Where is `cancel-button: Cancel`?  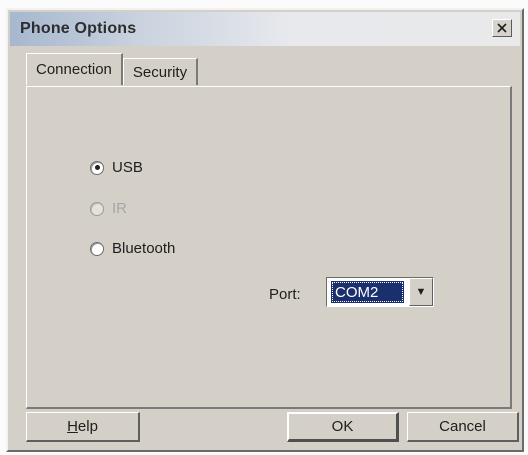 cancel-button: Cancel is located at coordinates (463, 427).